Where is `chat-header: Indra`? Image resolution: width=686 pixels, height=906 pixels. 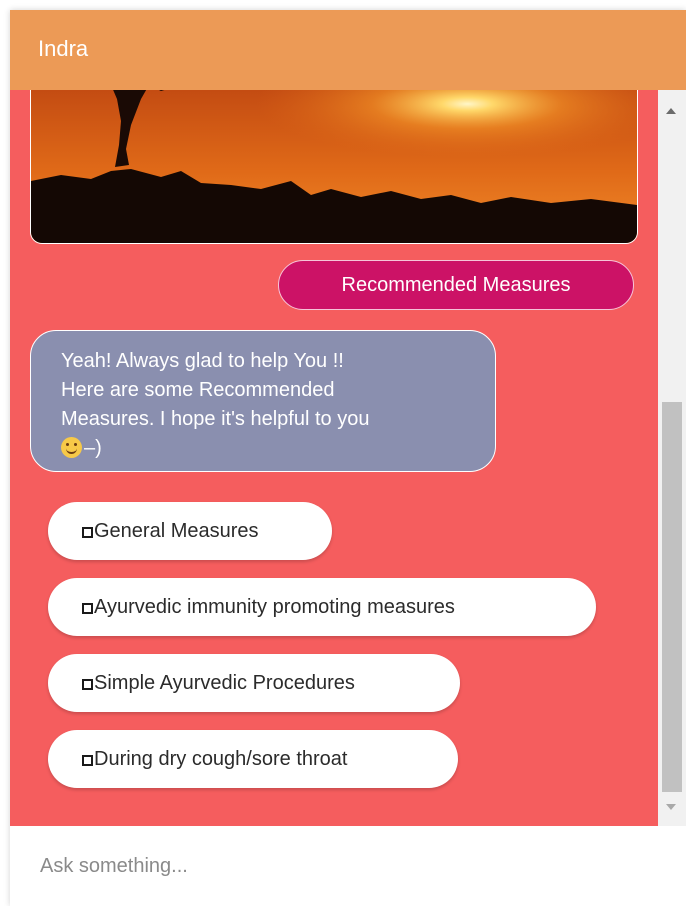
chat-header: Indra is located at coordinates (348, 50).